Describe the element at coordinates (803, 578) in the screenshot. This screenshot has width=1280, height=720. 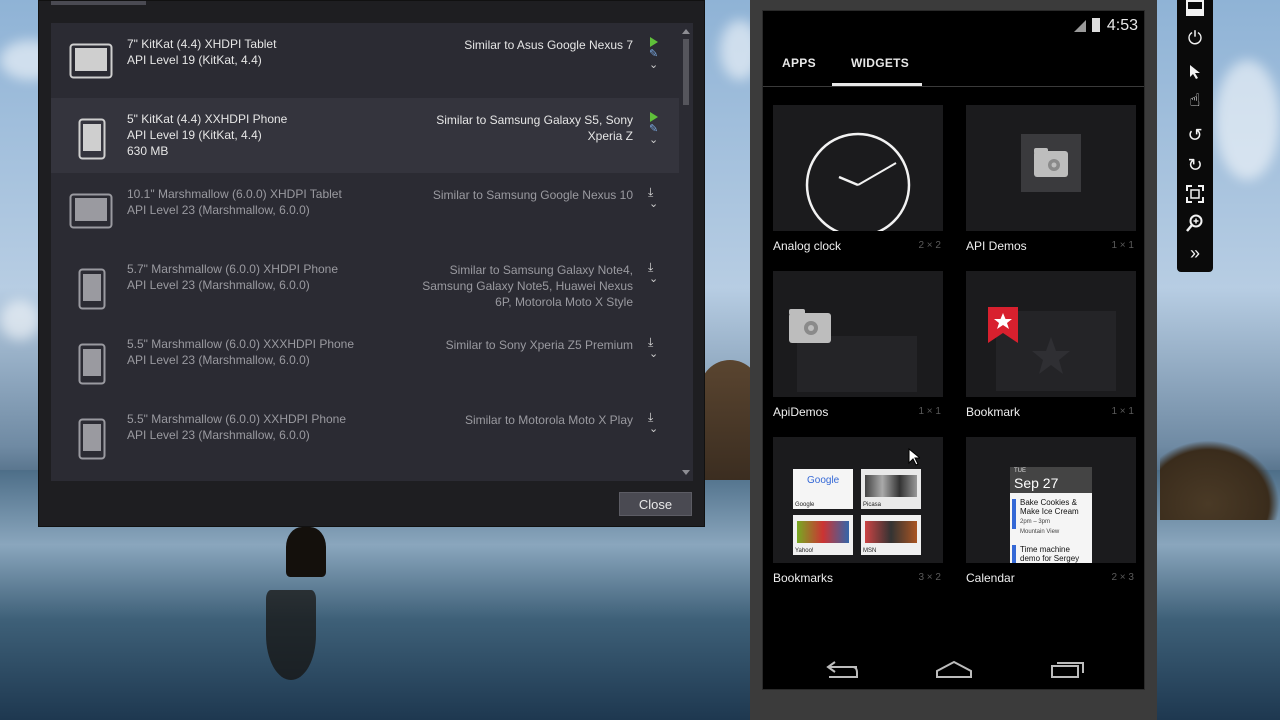
I see `widget-label: Bookmarks` at that location.